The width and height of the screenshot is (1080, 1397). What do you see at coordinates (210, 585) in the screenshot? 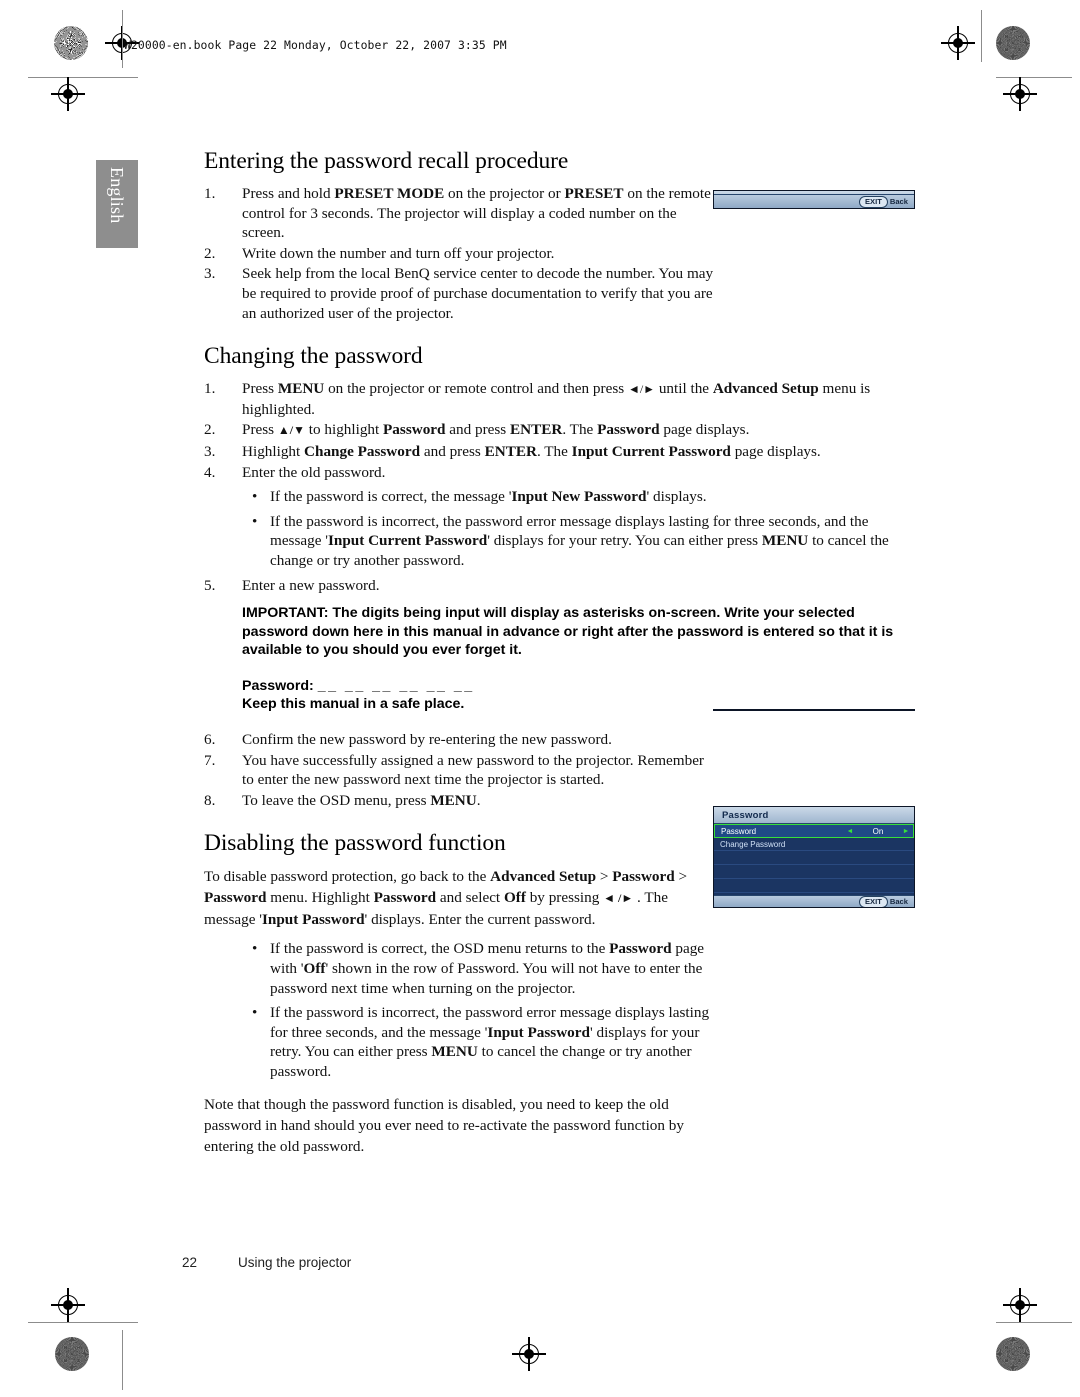
I see `step-number: 5.` at bounding box center [210, 585].